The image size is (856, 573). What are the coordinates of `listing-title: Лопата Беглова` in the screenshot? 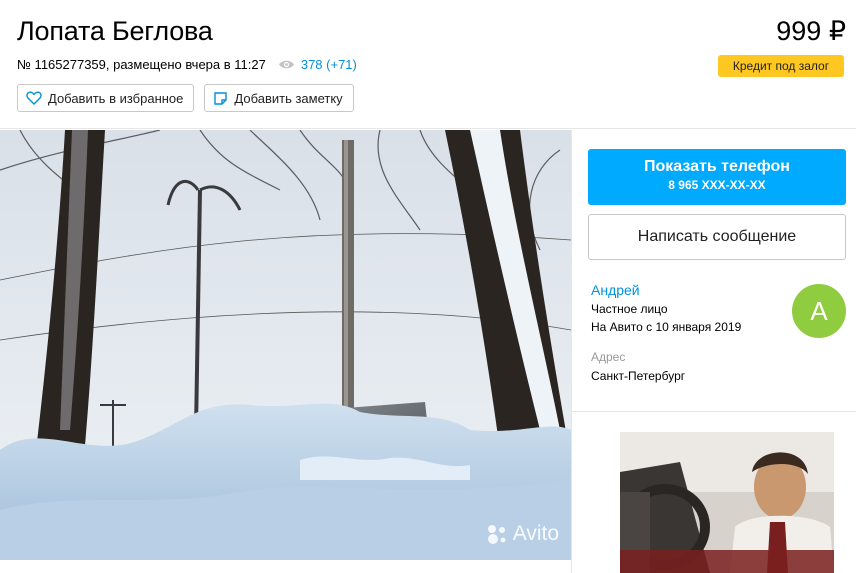 It's located at (115, 31).